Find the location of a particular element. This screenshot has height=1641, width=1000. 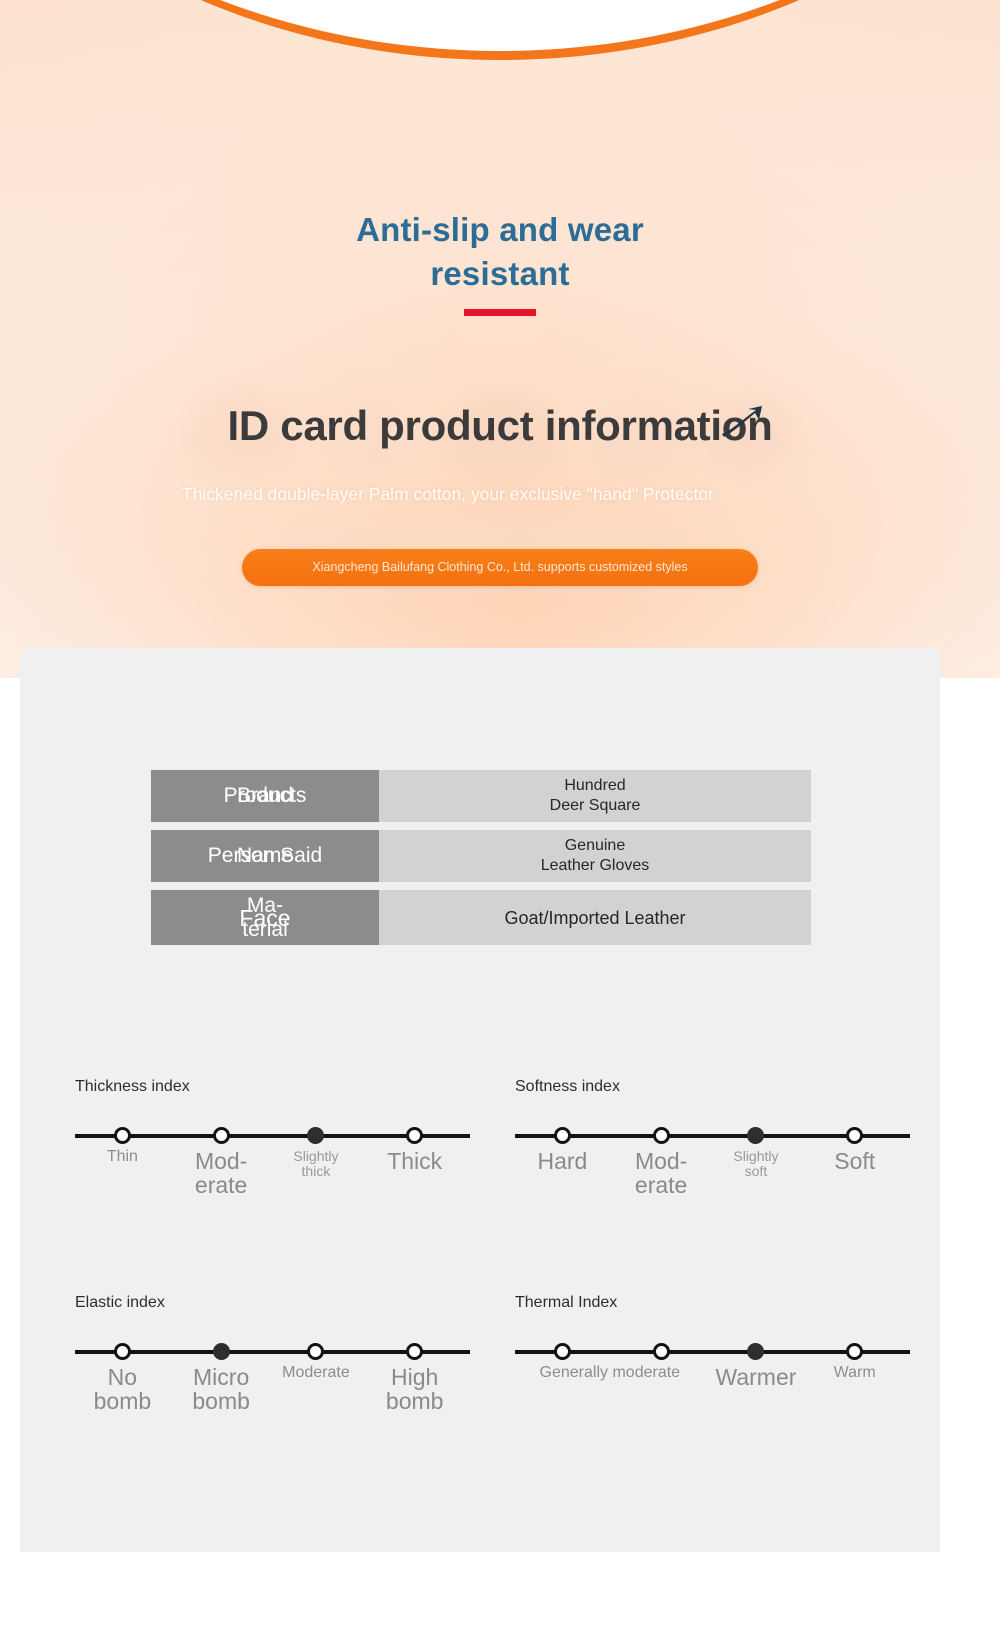

hero-divider-rule is located at coordinates (500, 312).